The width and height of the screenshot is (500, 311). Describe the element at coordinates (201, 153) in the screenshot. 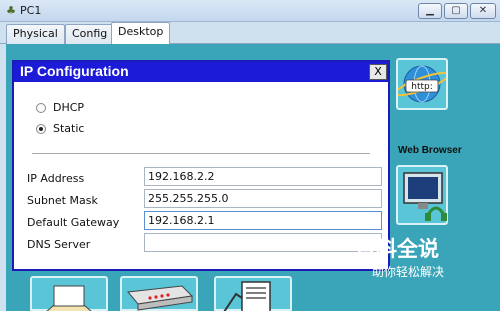

I see `section-divider` at that location.